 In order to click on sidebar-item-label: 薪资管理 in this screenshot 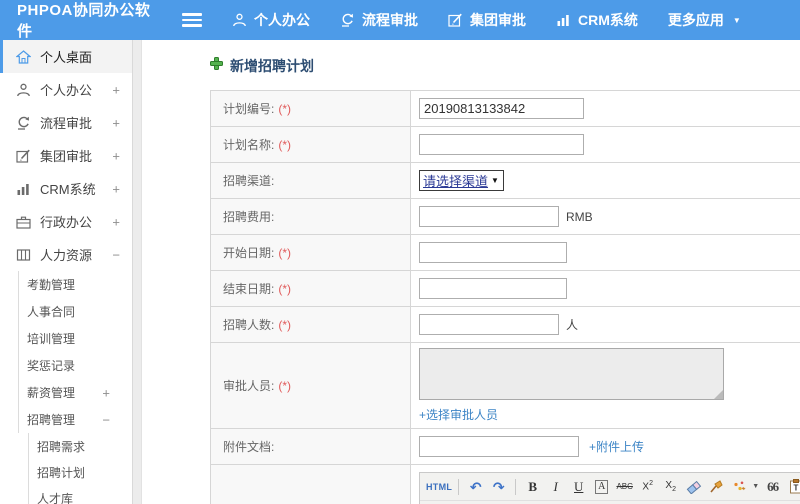, I will do `click(51, 393)`.